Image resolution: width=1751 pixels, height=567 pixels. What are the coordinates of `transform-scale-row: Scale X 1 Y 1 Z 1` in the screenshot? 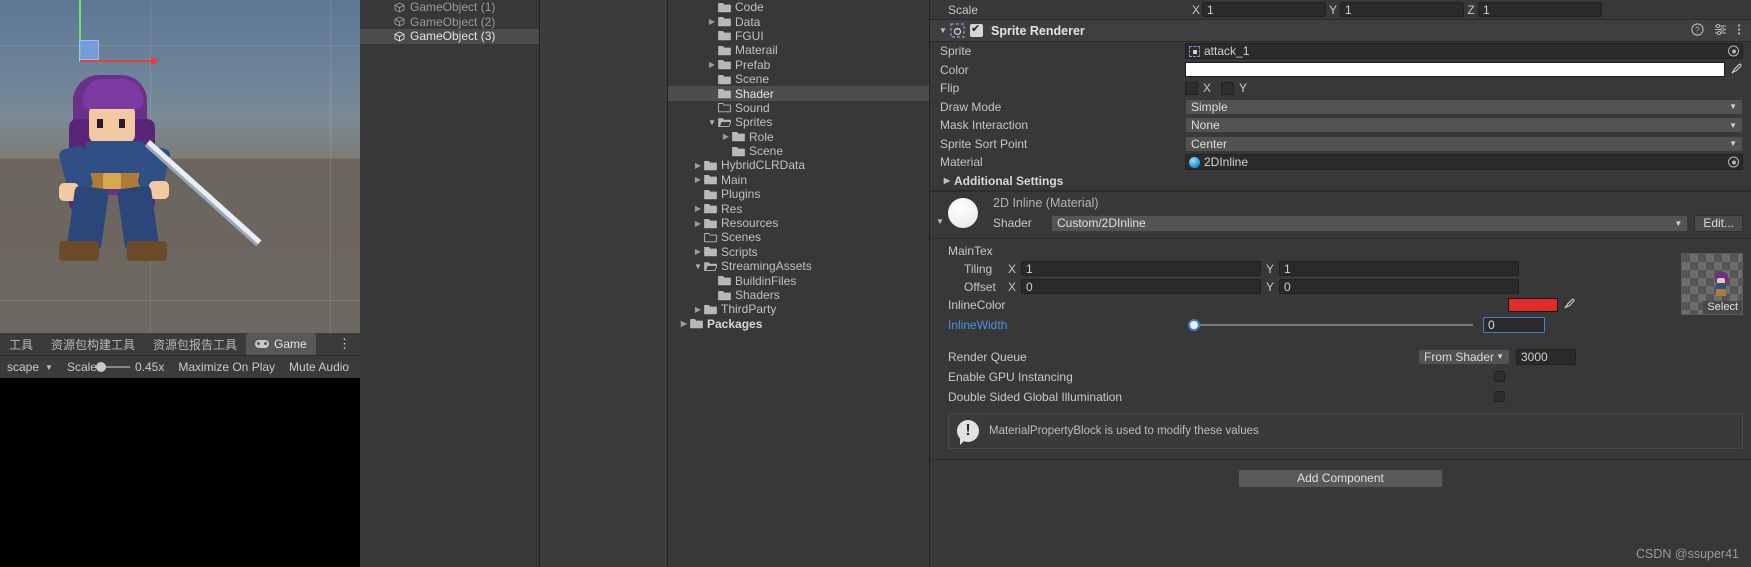 It's located at (1340, 10).